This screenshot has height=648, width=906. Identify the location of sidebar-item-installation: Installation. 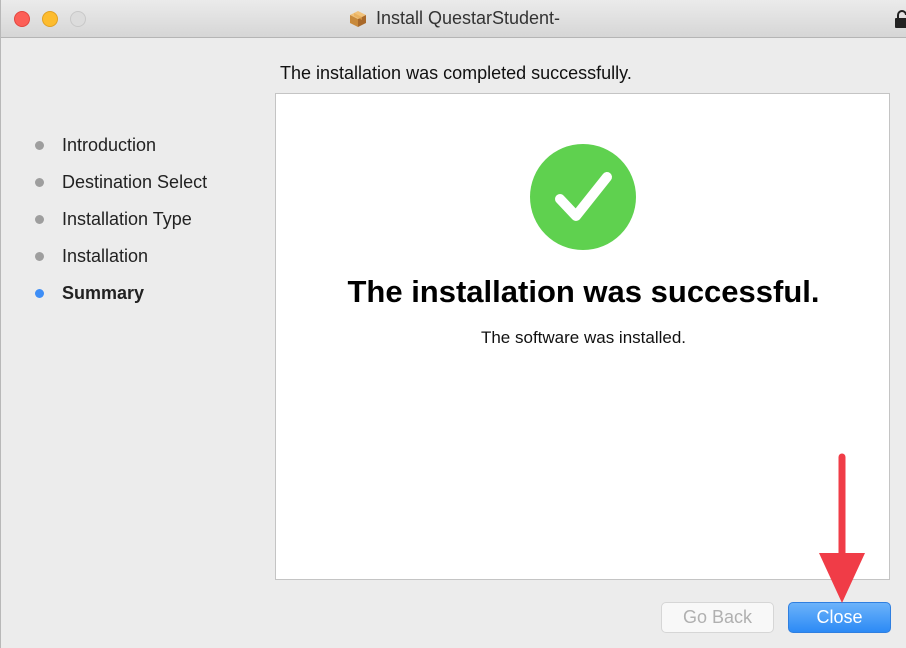
(121, 256).